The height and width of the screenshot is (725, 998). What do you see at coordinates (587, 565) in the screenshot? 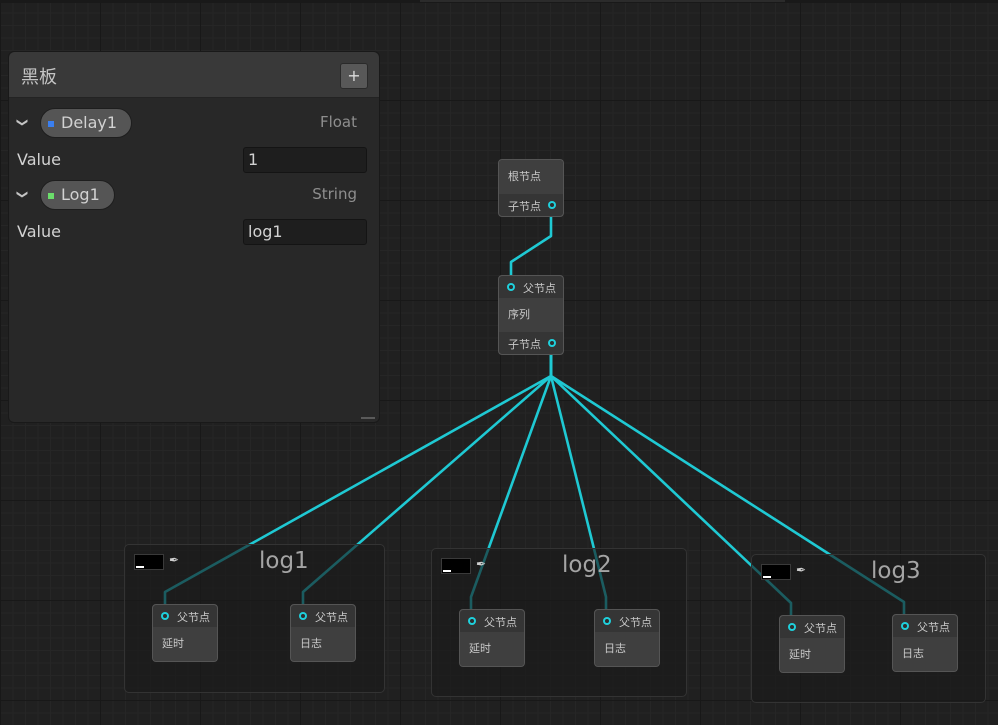
I see `group-title: log2` at bounding box center [587, 565].